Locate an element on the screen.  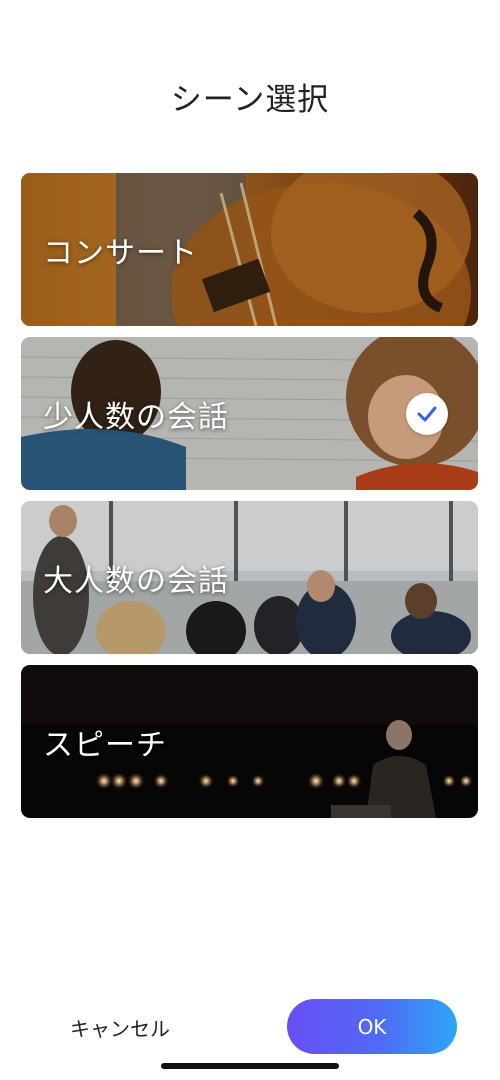
scene-card-concert: コンサート is located at coordinates (249, 249).